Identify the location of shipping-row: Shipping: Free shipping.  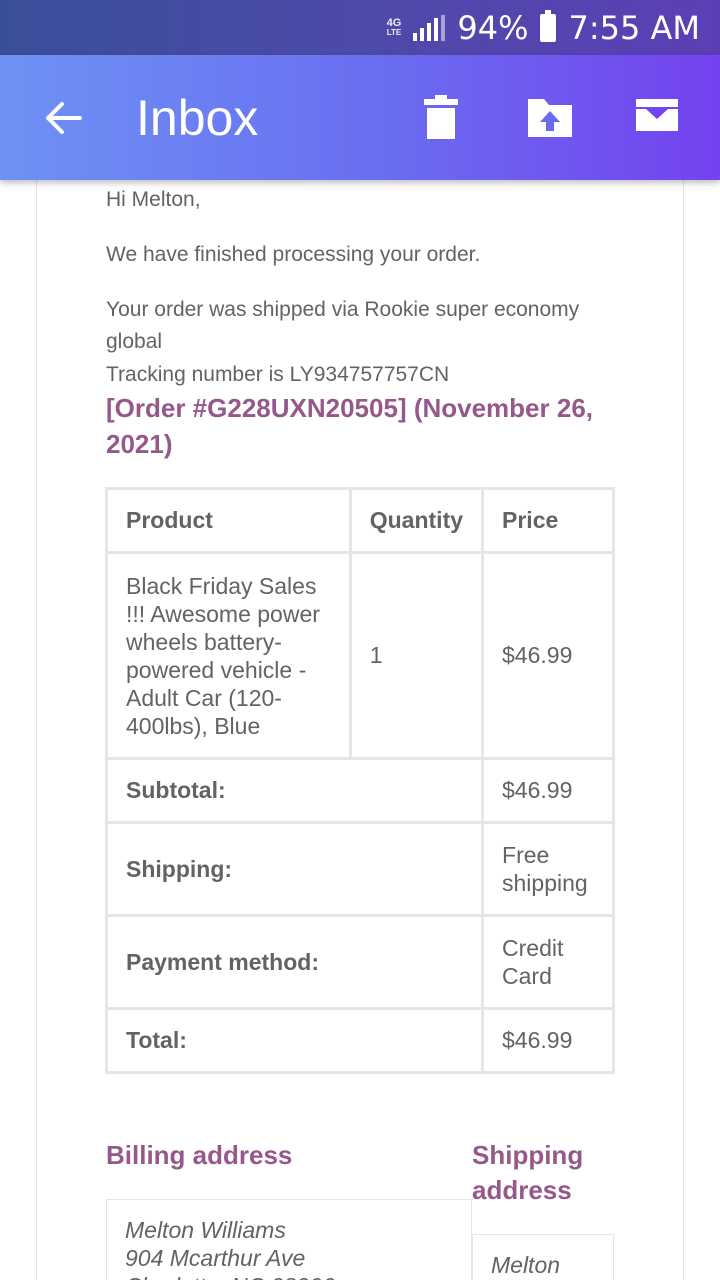
(359, 869).